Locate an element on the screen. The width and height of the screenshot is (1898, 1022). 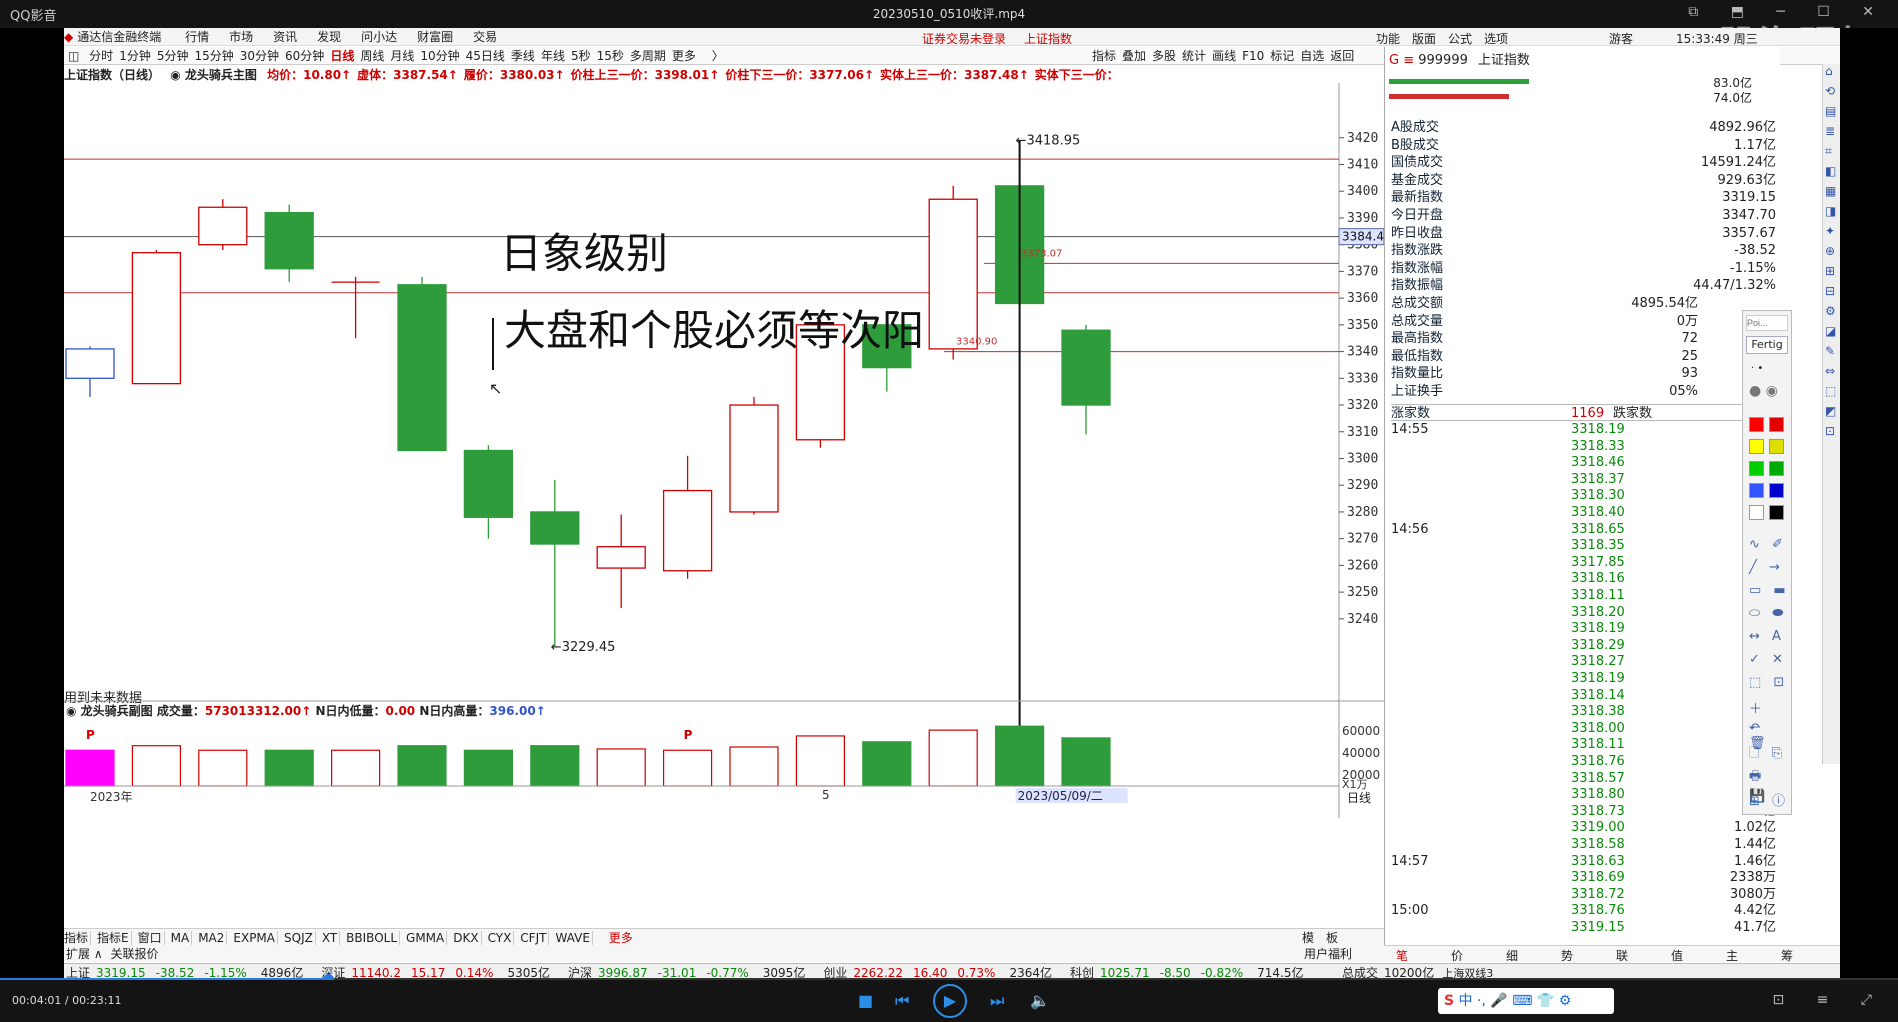
next-icon: ⏭ is located at coordinates (997, 1001).